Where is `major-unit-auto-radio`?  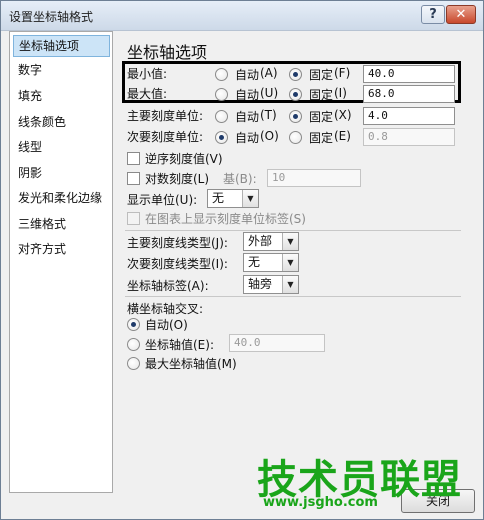
major-unit-auto-radio is located at coordinates (221, 116).